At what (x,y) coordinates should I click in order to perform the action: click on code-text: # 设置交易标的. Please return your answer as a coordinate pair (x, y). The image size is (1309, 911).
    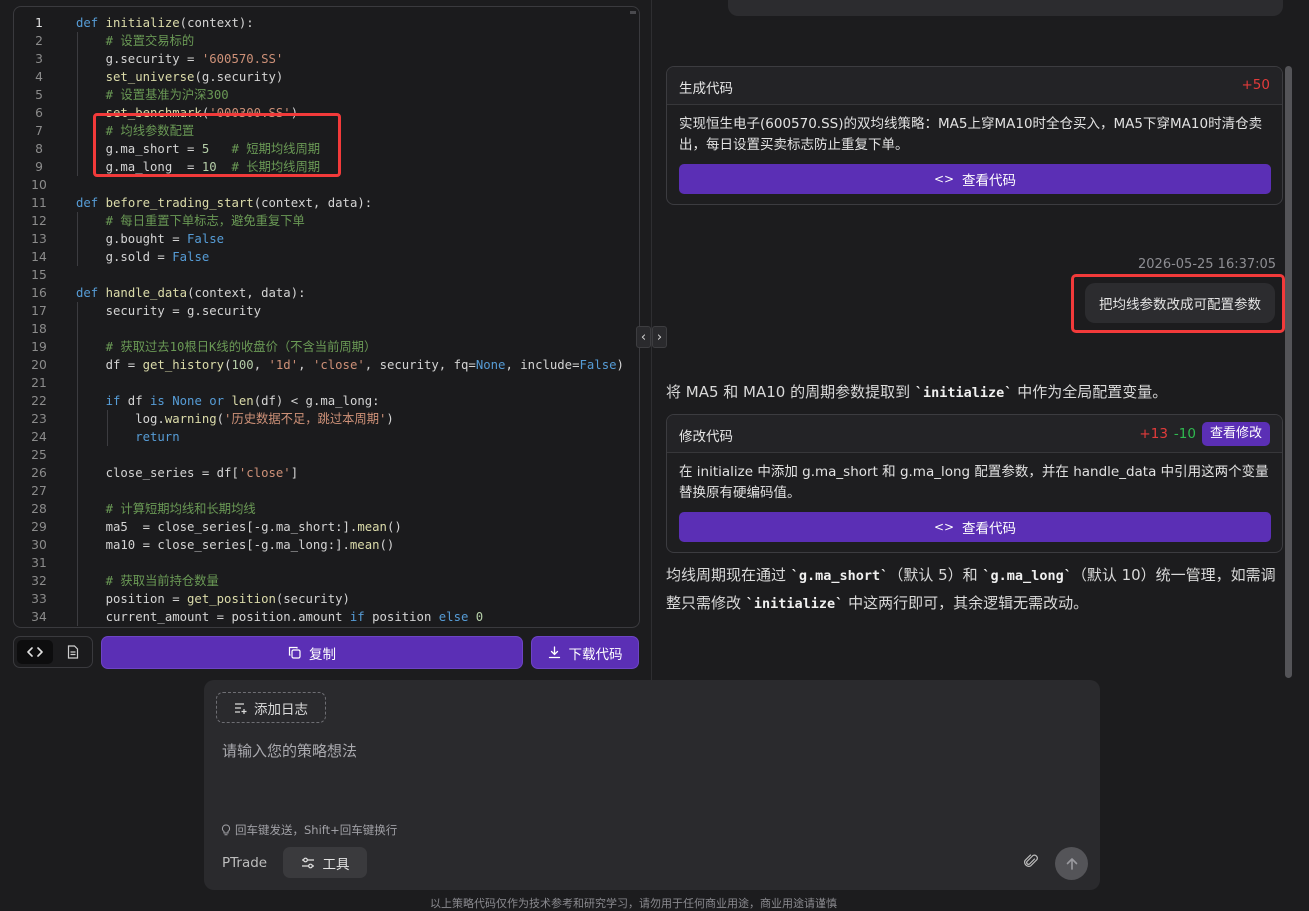
    Looking at the image, I should click on (150, 41).